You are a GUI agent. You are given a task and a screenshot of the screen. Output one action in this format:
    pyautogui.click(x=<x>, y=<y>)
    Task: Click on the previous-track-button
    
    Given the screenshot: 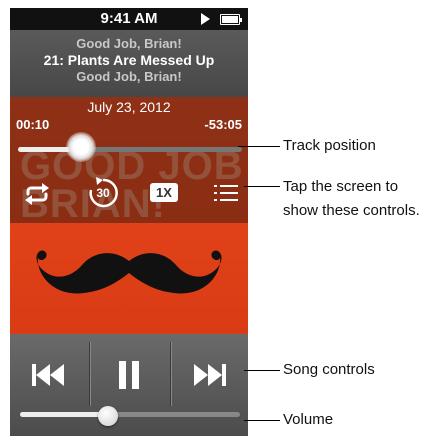 What is the action you would take?
    pyautogui.click(x=48, y=375)
    